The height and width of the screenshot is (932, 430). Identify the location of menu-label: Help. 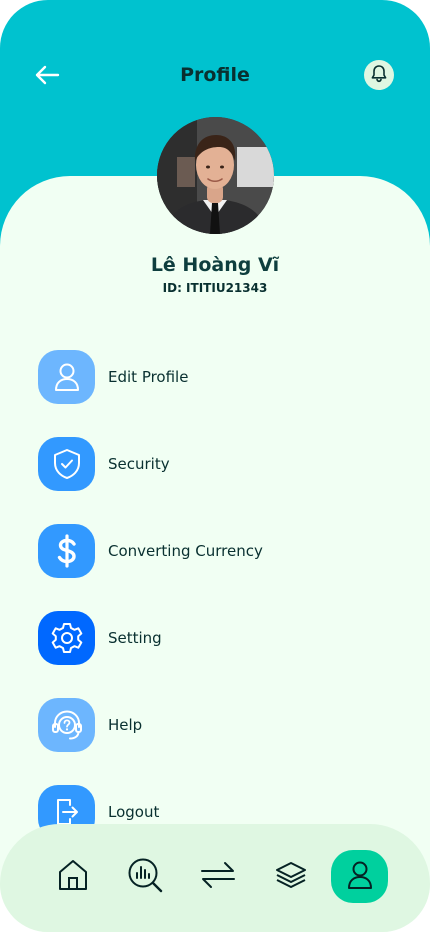
(125, 725).